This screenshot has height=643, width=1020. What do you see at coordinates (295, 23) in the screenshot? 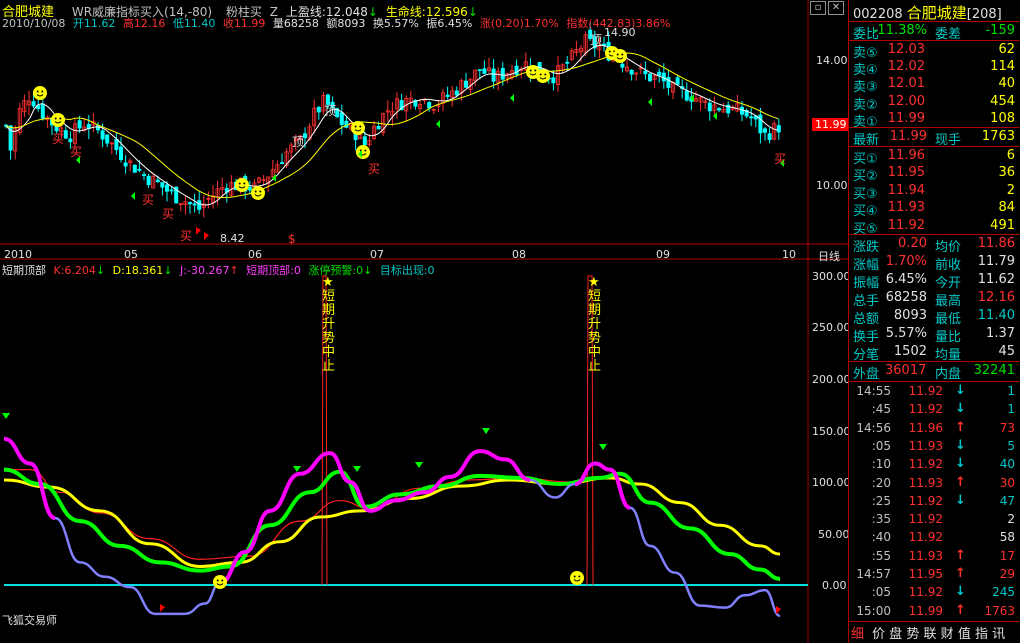
I see `bar-volume: 量68258` at bounding box center [295, 23].